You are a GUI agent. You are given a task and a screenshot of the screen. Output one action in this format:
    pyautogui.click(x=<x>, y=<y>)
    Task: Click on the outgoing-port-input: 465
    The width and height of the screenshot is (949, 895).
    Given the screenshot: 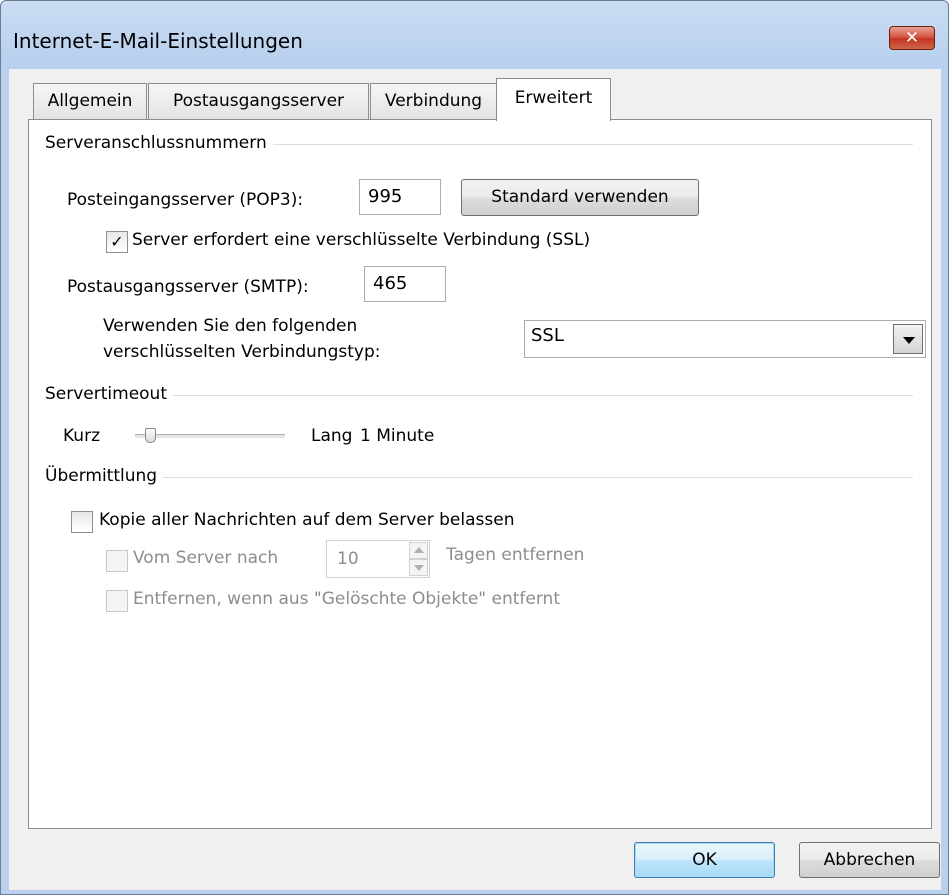 What is the action you would take?
    pyautogui.click(x=405, y=284)
    